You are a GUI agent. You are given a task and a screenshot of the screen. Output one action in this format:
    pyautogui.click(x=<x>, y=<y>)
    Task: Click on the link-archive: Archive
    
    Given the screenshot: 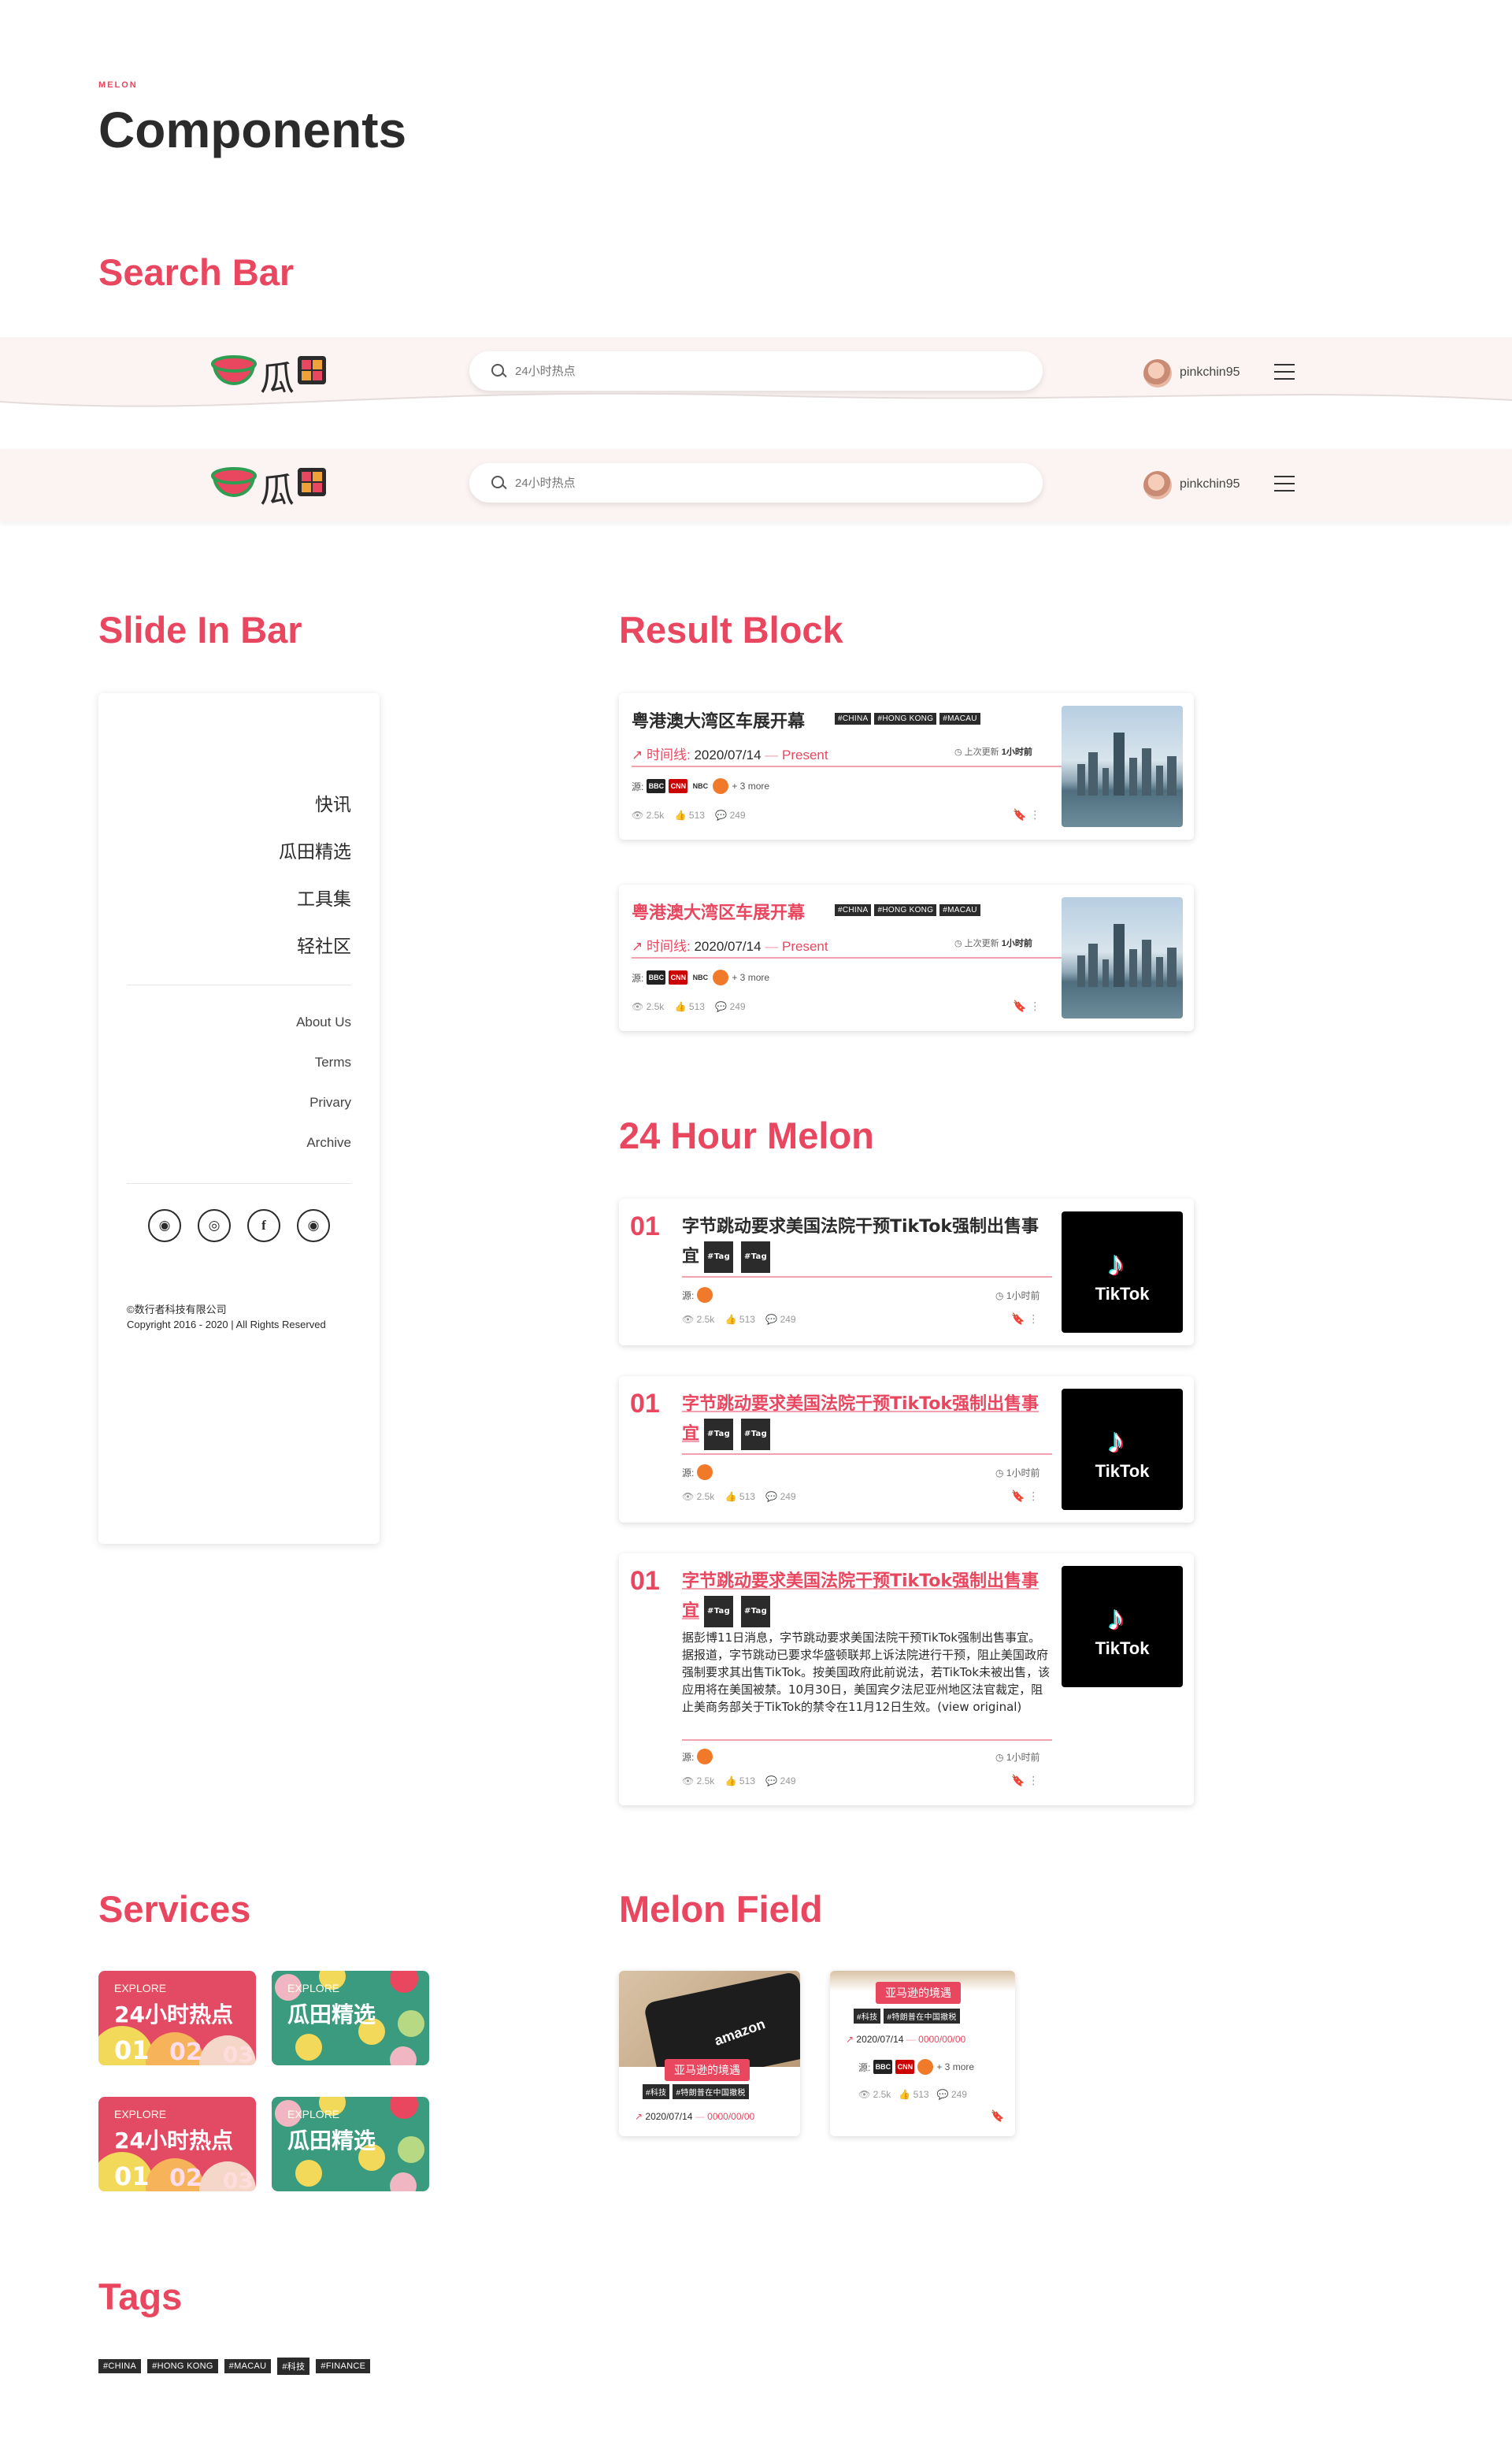 What is the action you would take?
    pyautogui.click(x=328, y=1143)
    